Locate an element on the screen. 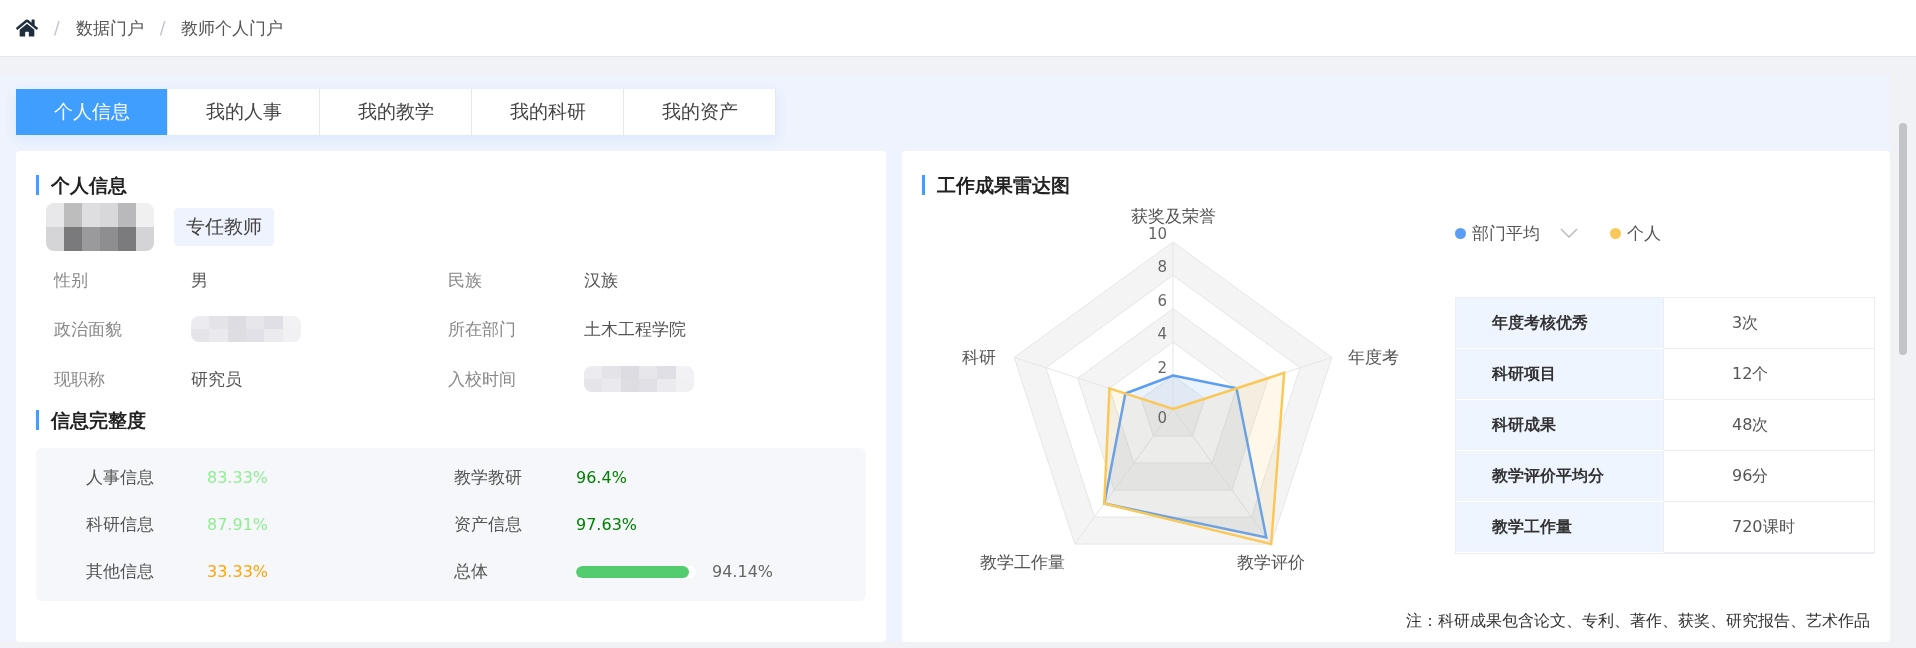  table-cell: 720课时 is located at coordinates (1769, 527).